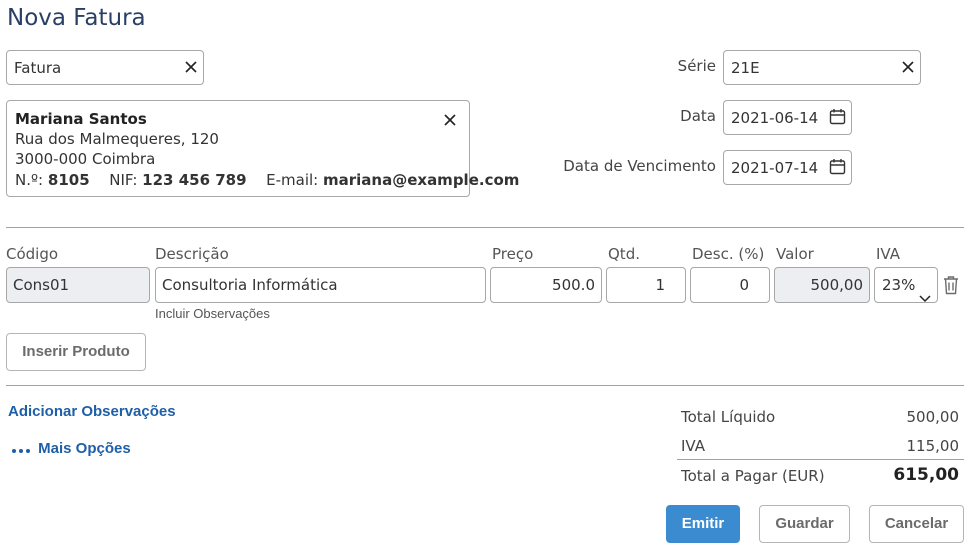 The height and width of the screenshot is (551, 973). Describe the element at coordinates (421, 180) in the screenshot. I see `client-email: mariana@example.com` at that location.